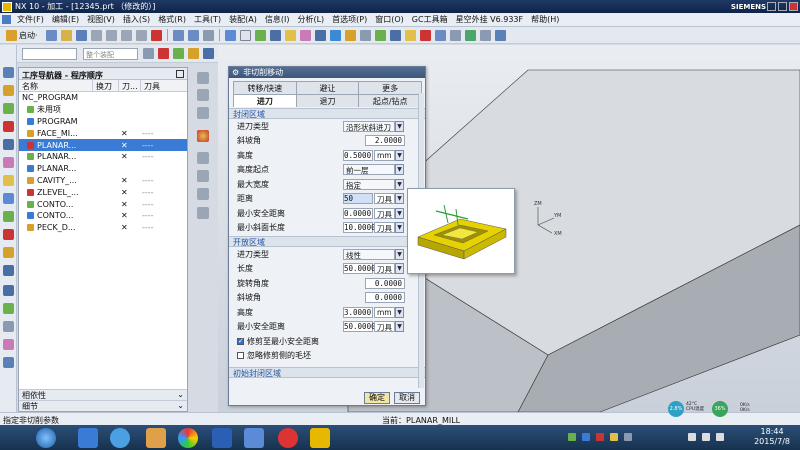  I want to click on undo-icon, so click(178, 35).